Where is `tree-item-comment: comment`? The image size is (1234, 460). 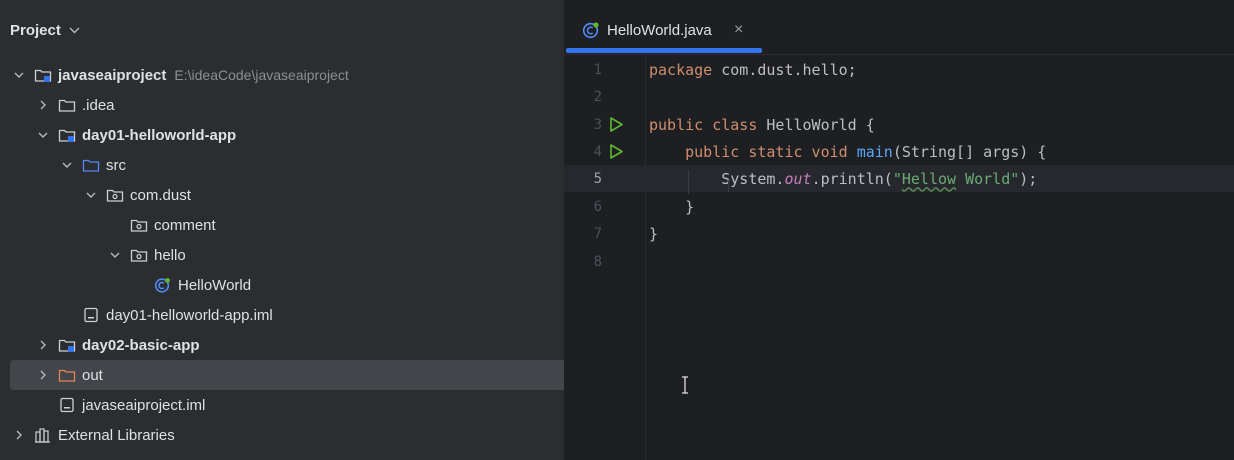
tree-item-comment: comment is located at coordinates (282, 225).